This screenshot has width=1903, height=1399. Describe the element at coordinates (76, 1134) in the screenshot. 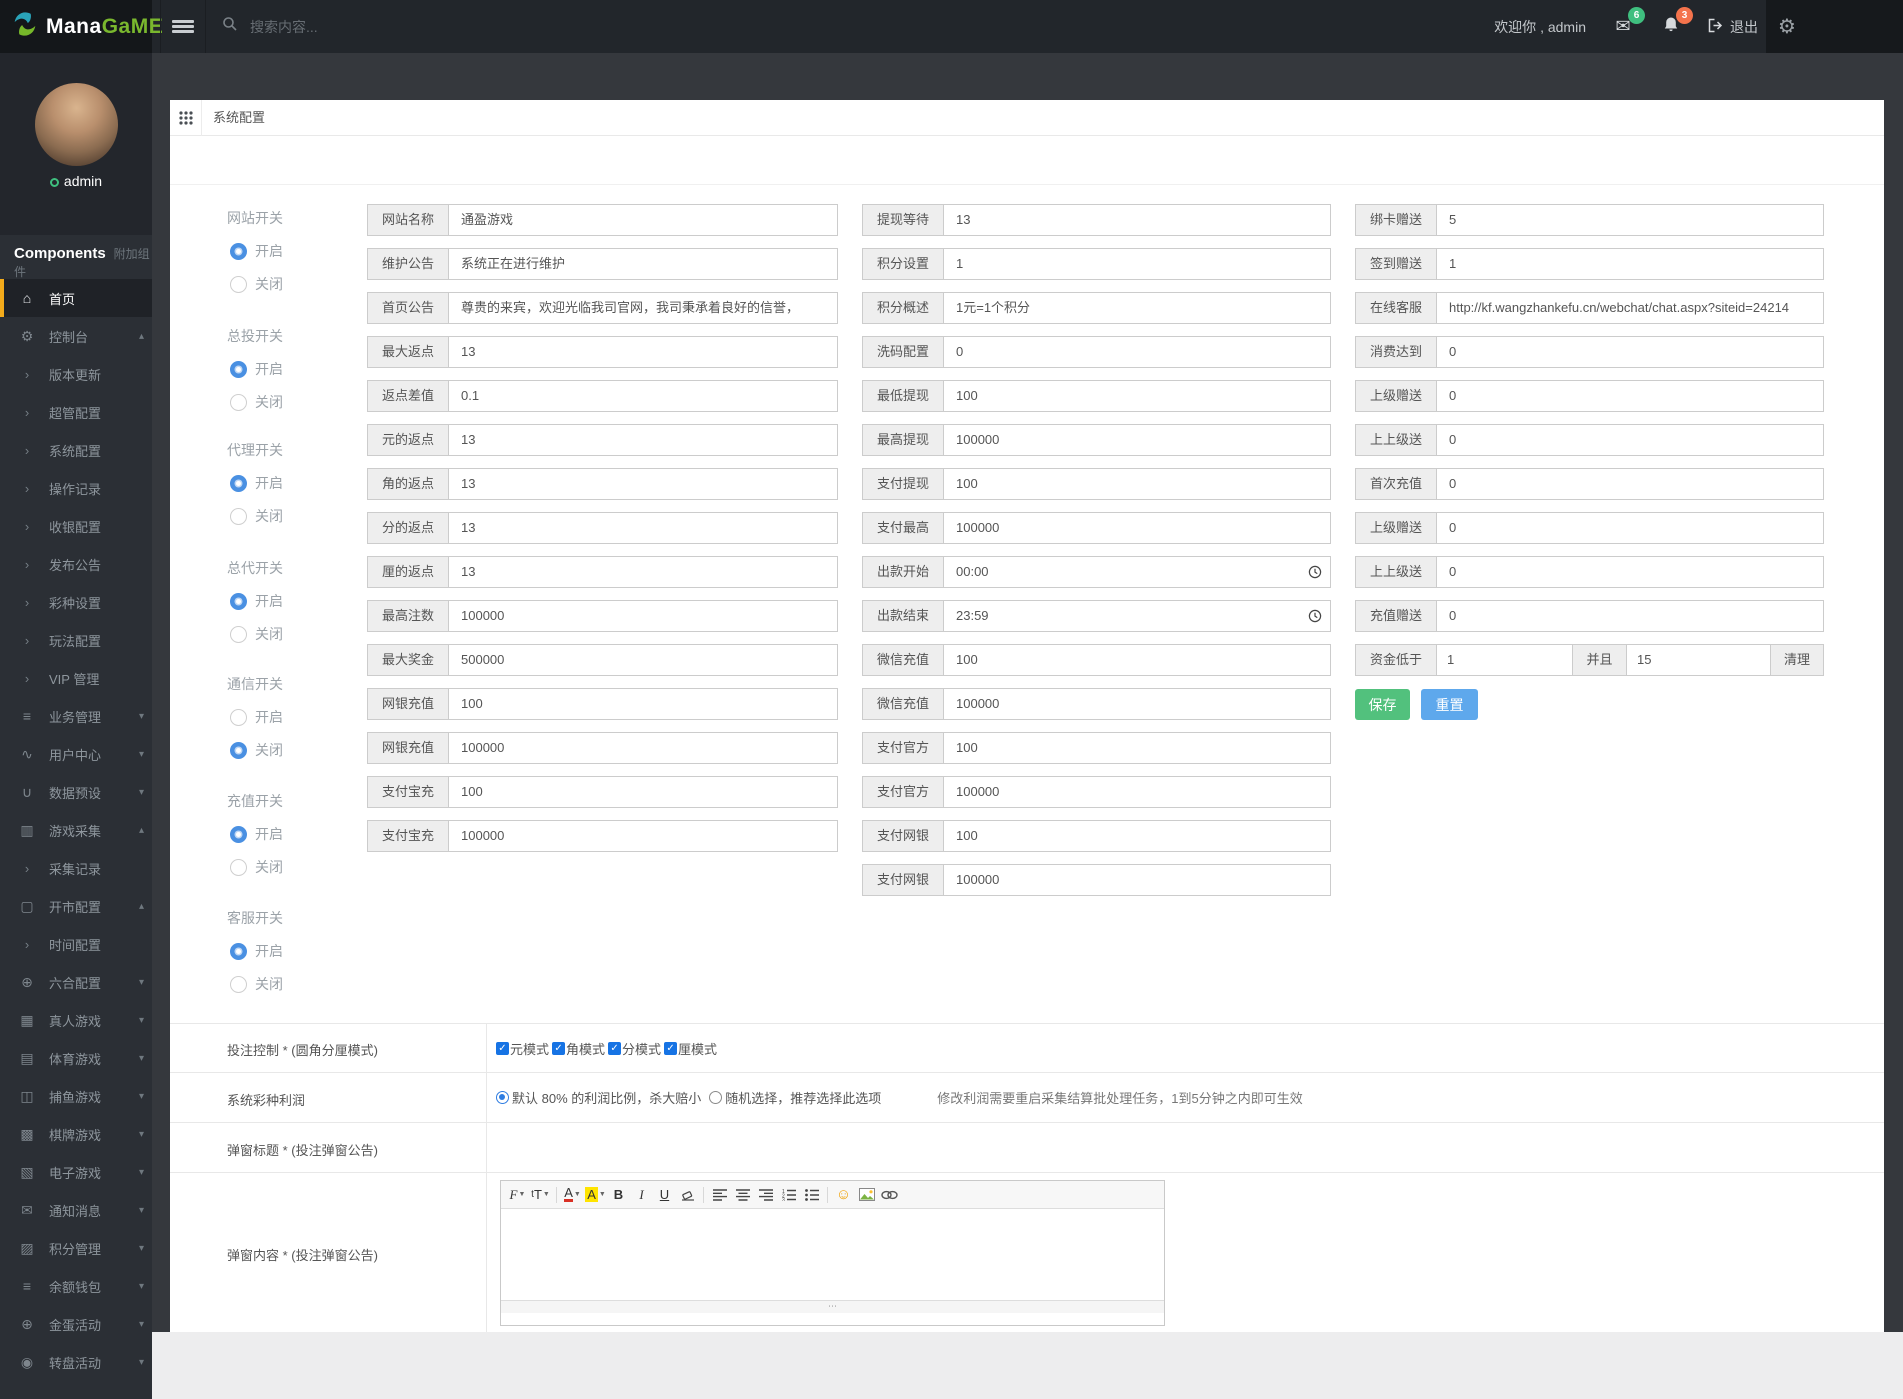

I see `sidebar-item-棋牌游戏: ▩ 棋牌游戏 ▾` at that location.